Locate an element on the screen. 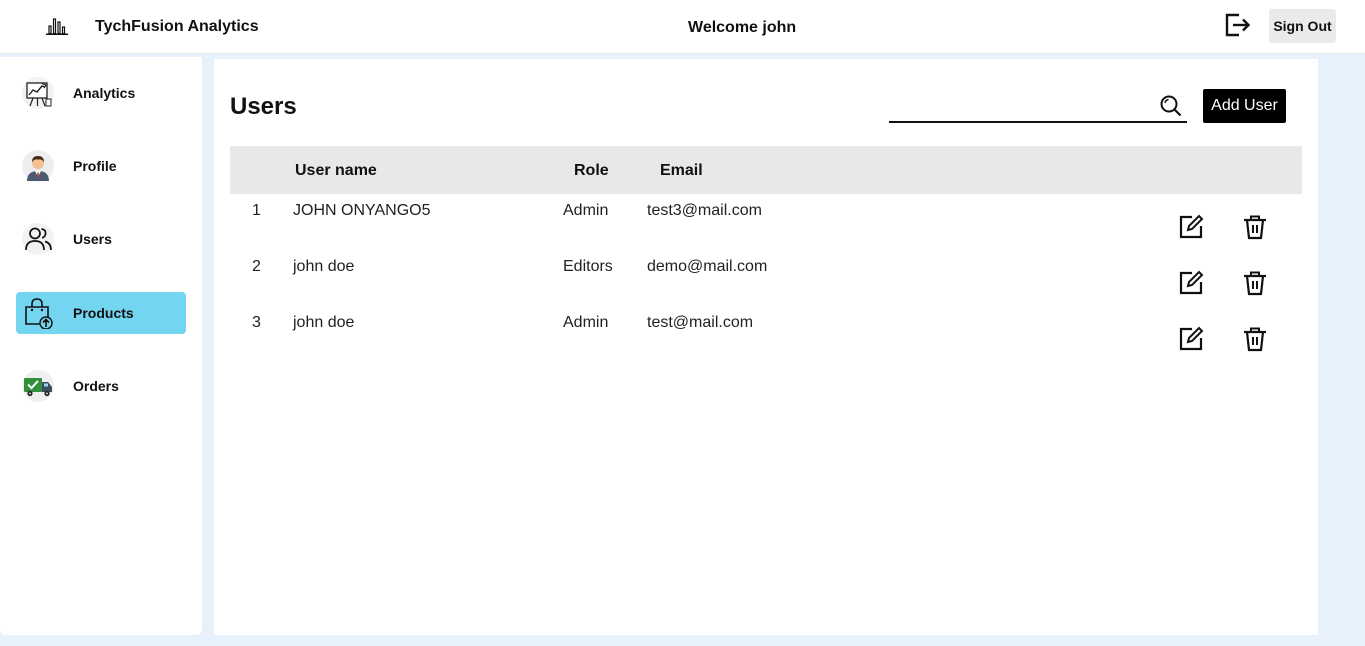  sidebar-item-orders: Orders is located at coordinates (101, 386).